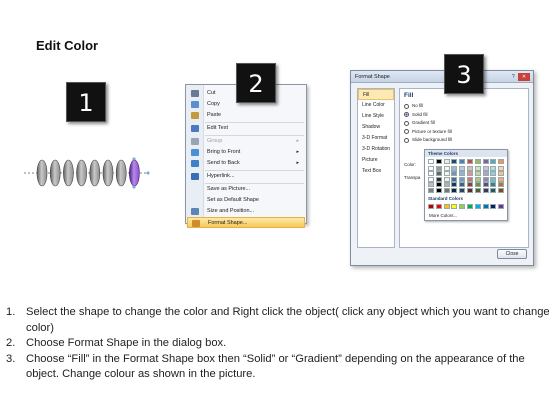 The height and width of the screenshot is (420, 560). What do you see at coordinates (246, 141) in the screenshot?
I see `menu-item-group: Group ▸` at bounding box center [246, 141].